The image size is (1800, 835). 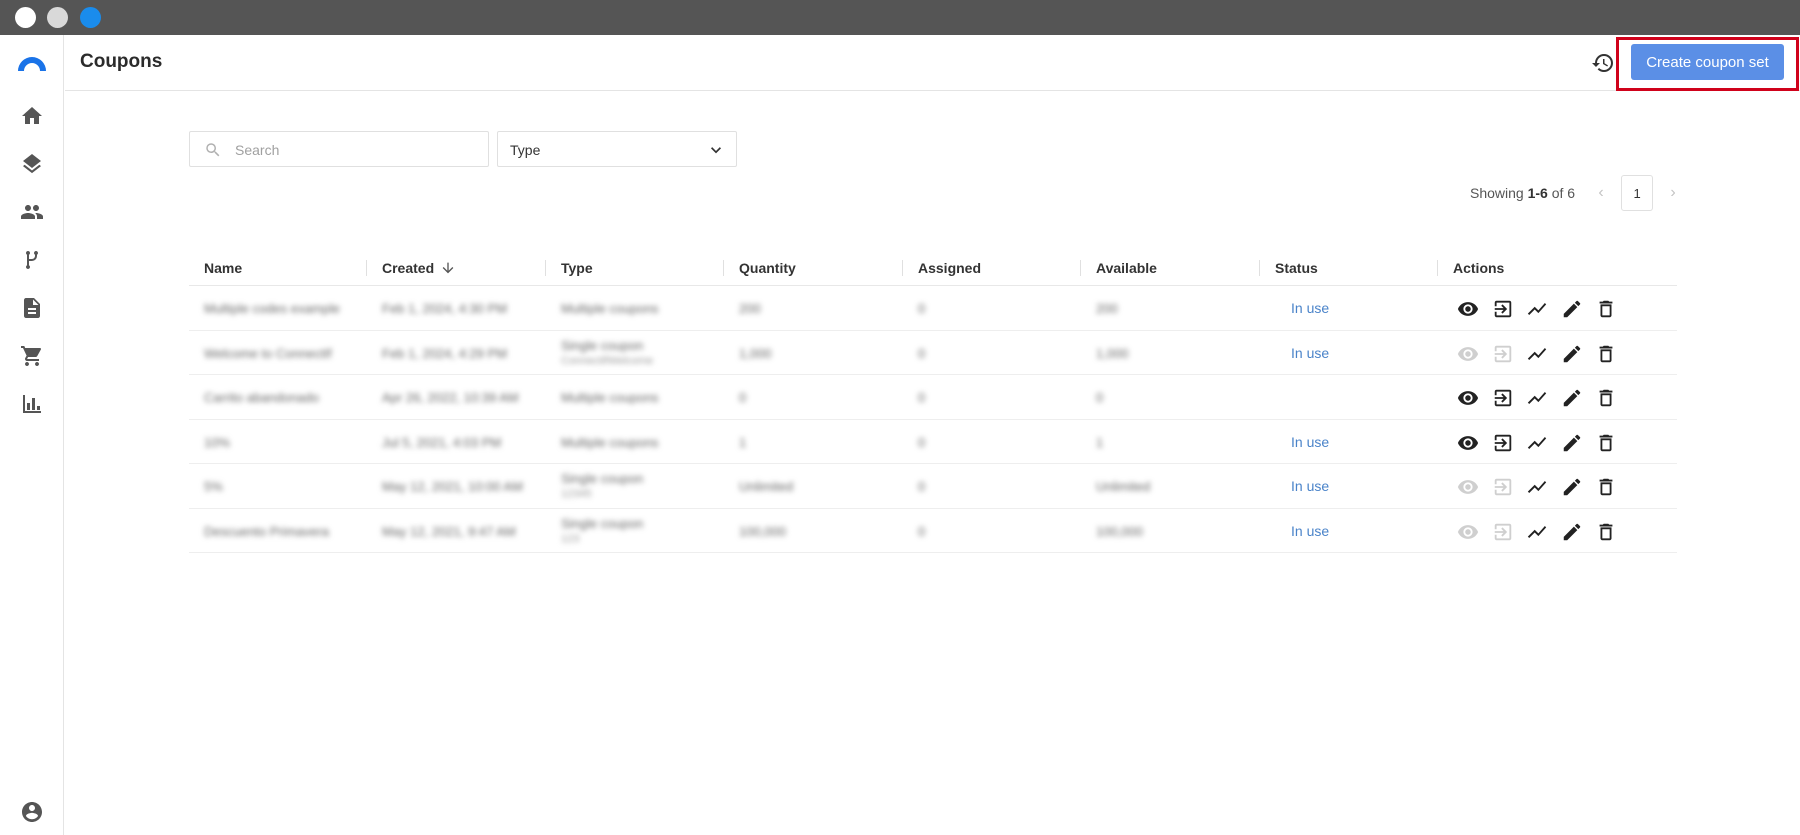 I want to click on cell-quantity: 200, so click(x=750, y=308).